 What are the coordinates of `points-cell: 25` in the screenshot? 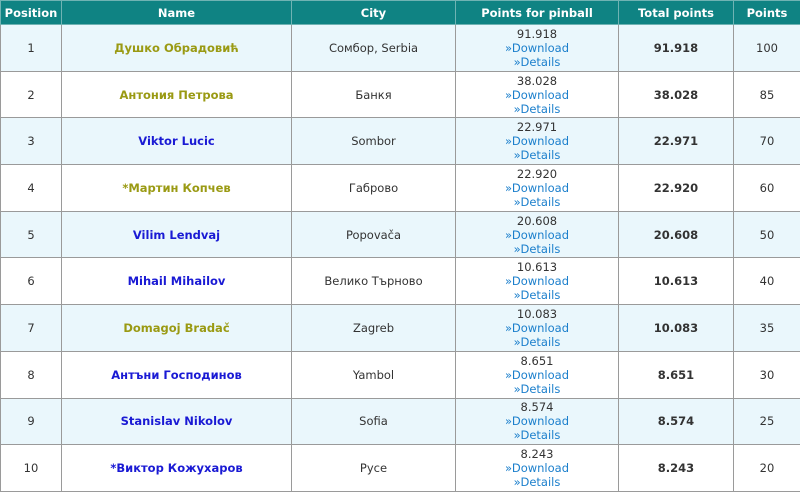 It's located at (767, 421).